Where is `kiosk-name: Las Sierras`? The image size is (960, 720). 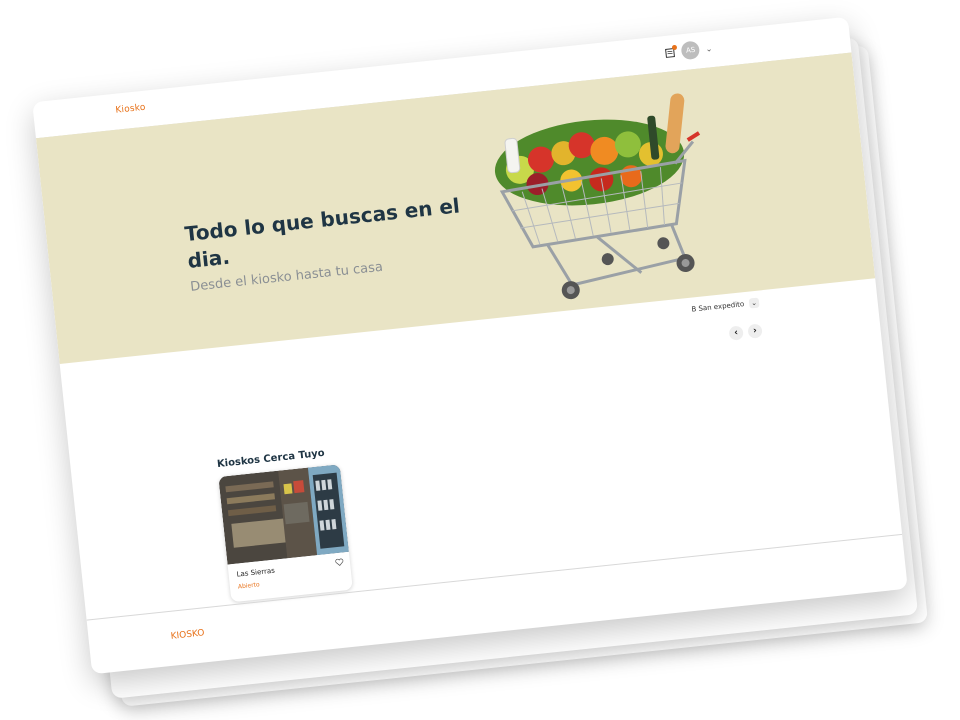
kiosk-name: Las Sierras is located at coordinates (256, 572).